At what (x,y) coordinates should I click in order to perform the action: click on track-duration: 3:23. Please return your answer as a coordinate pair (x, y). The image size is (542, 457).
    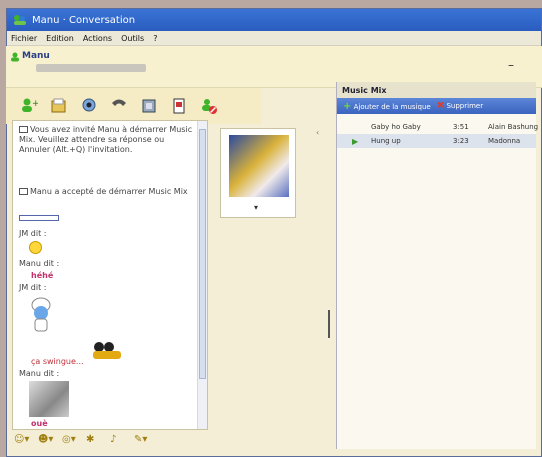
    Looking at the image, I should click on (461, 141).